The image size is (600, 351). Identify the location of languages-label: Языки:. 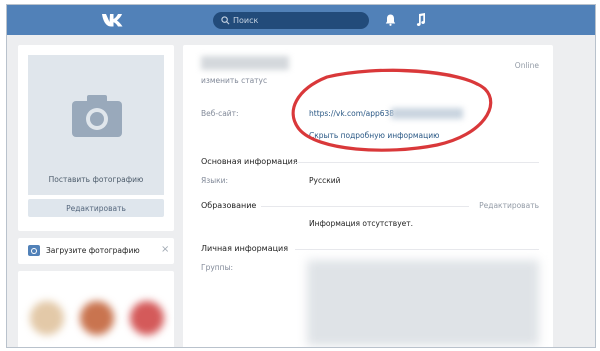
(215, 180).